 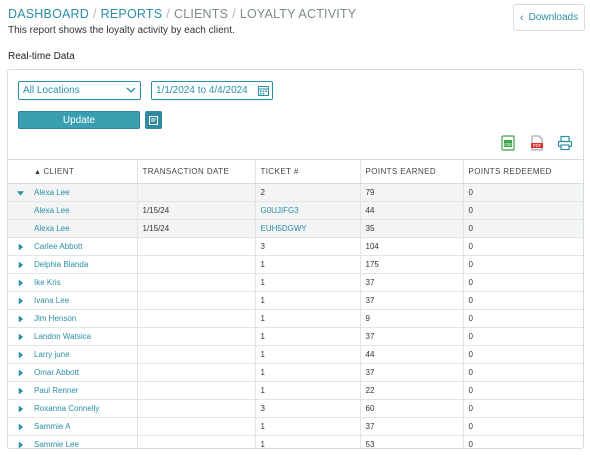 I want to click on table-row: Sammie A 1 37 0, so click(x=295, y=426).